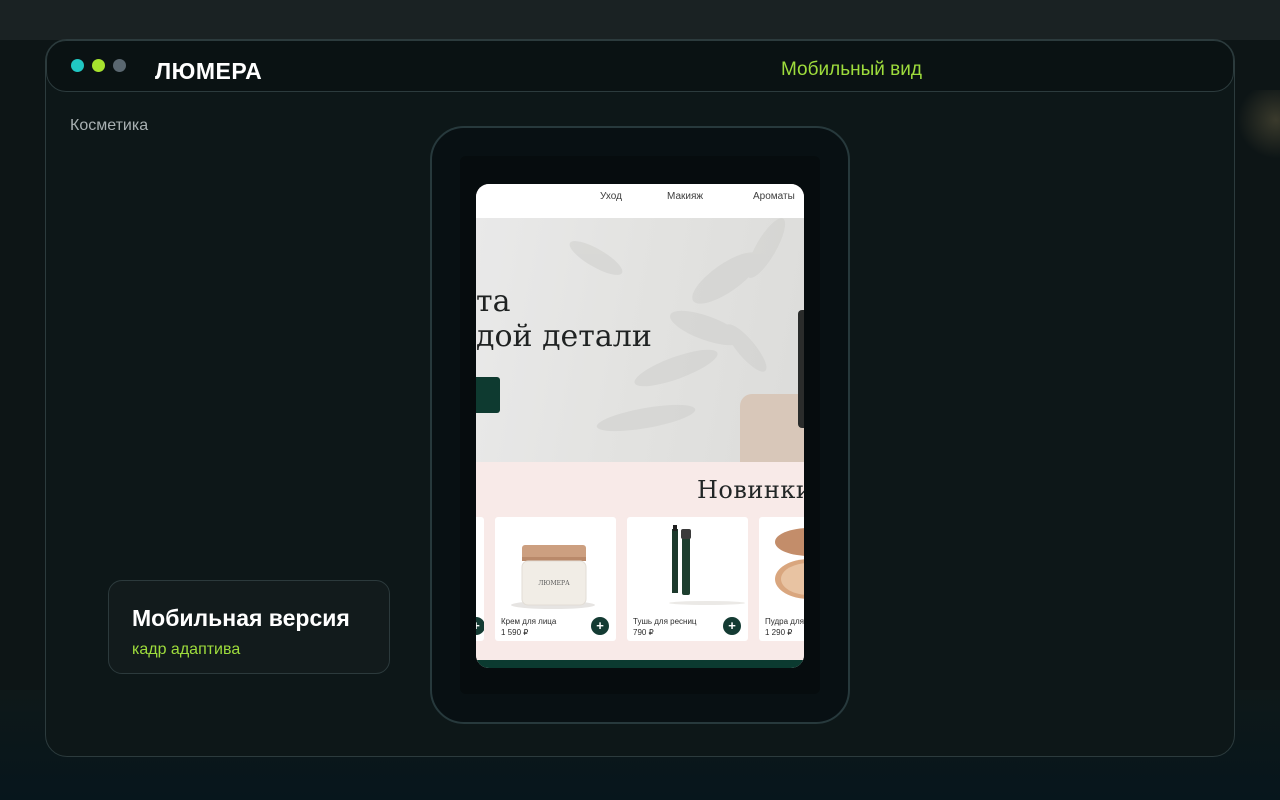 The image size is (1280, 800). What do you see at coordinates (772, 428) in the screenshot?
I see `product-pedestal` at bounding box center [772, 428].